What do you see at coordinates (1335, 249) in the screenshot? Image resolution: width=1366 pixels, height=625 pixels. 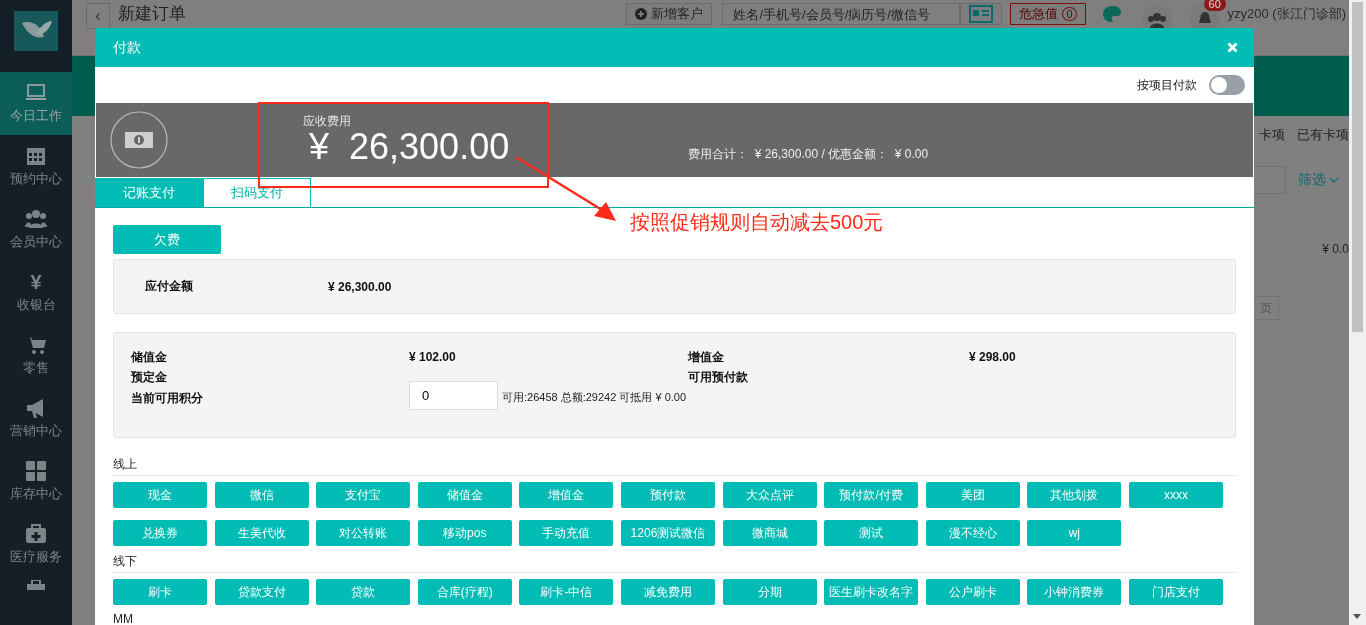 I see `amount-text: ¥ 0.0` at bounding box center [1335, 249].